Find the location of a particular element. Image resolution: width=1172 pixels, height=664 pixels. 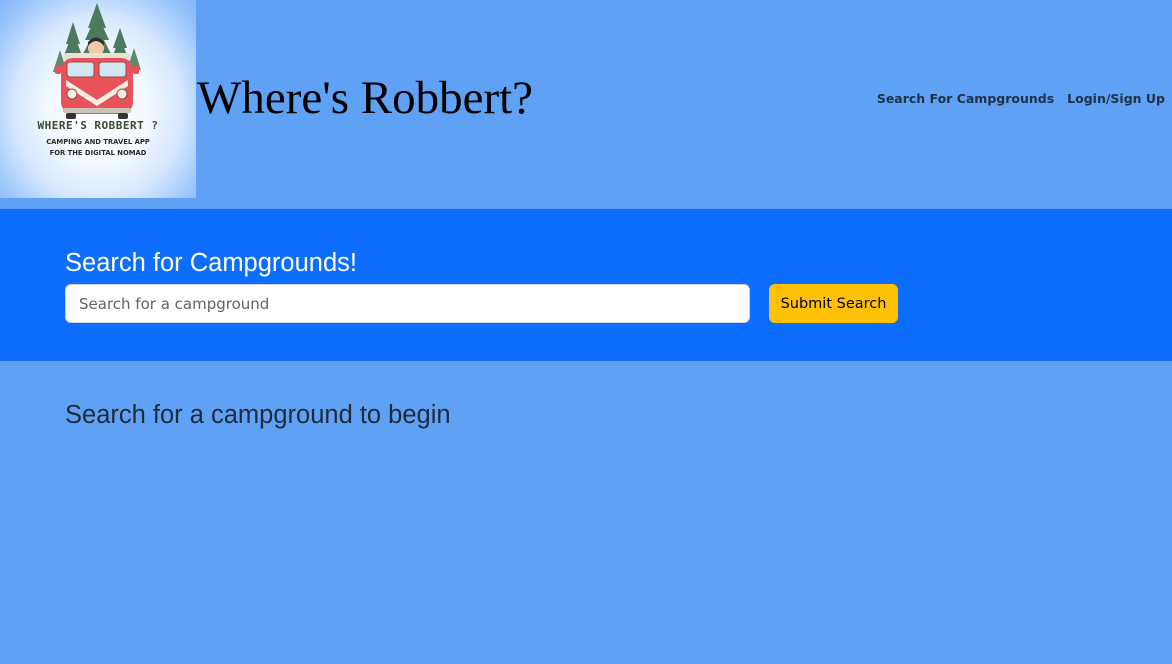

empty-results-message: Search for a campground to begin is located at coordinates (258, 415).